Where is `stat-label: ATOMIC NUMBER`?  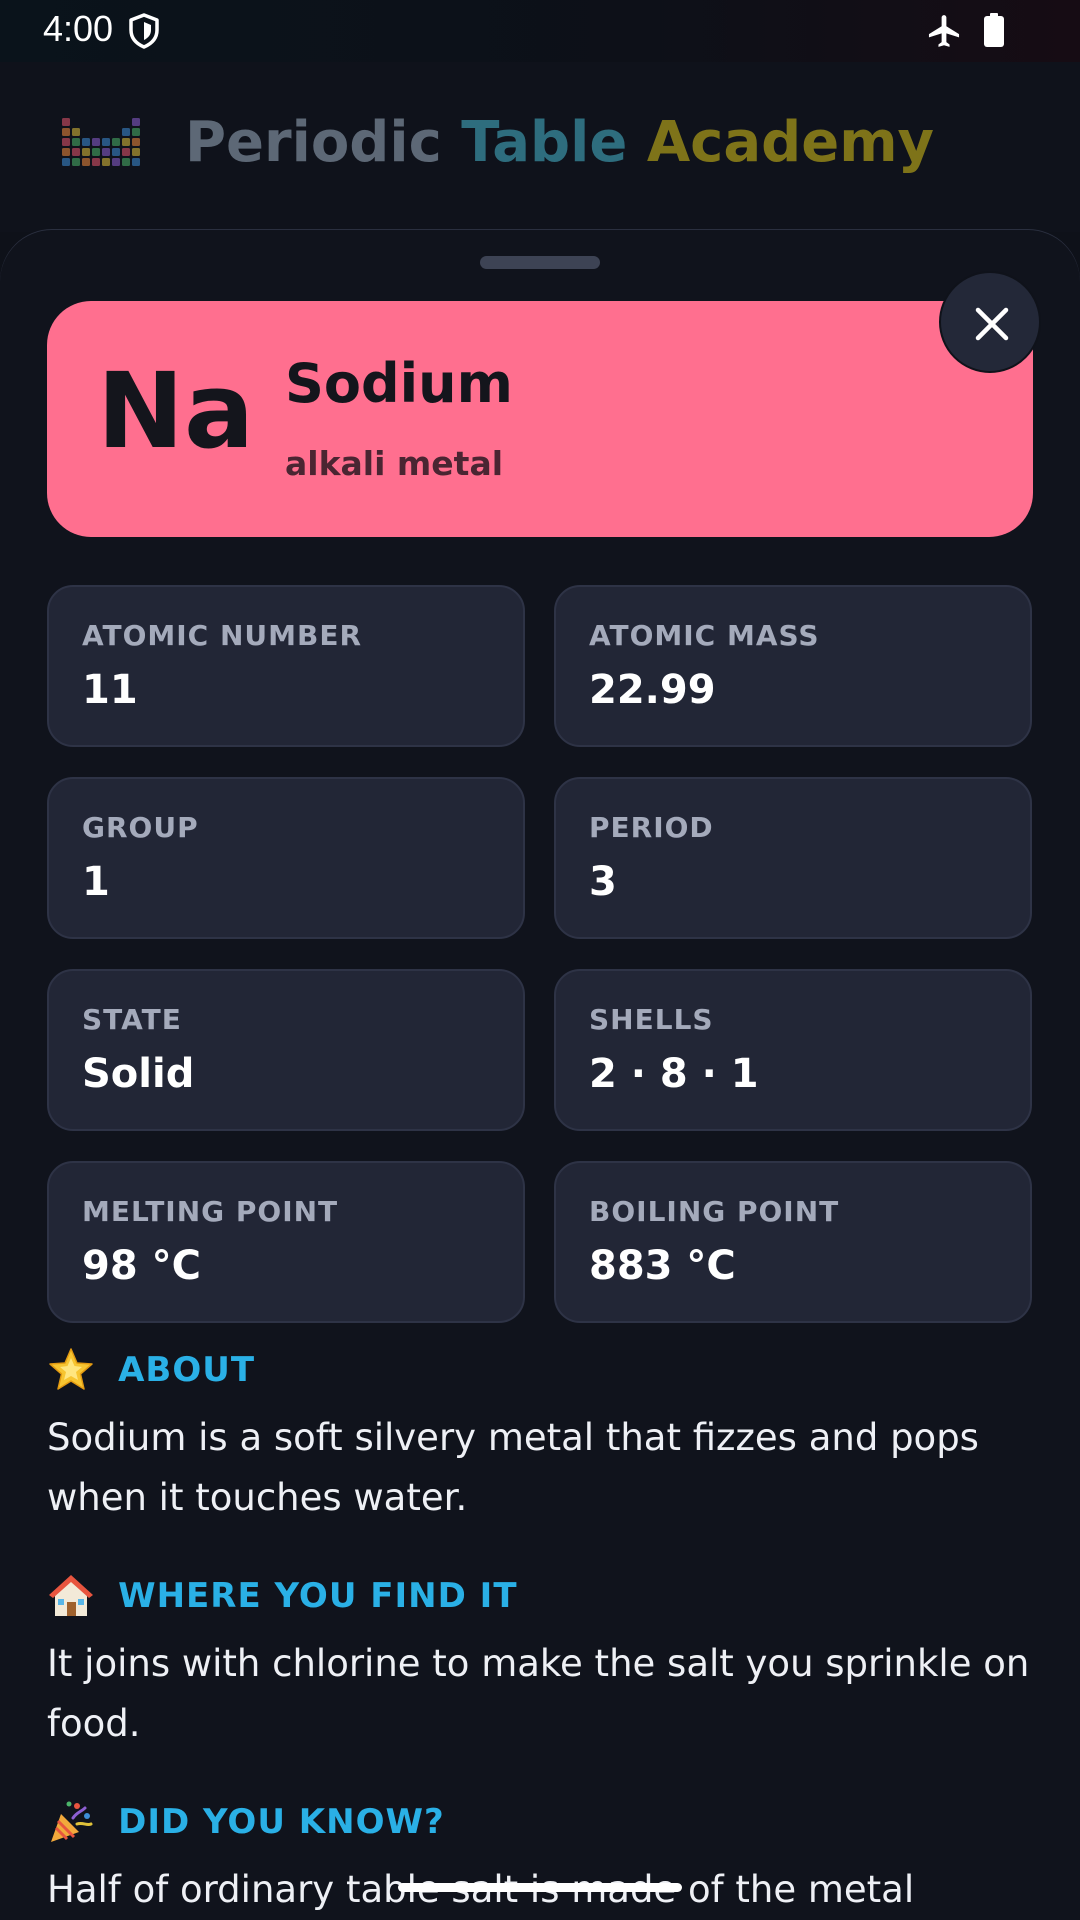 stat-label: ATOMIC NUMBER is located at coordinates (222, 635).